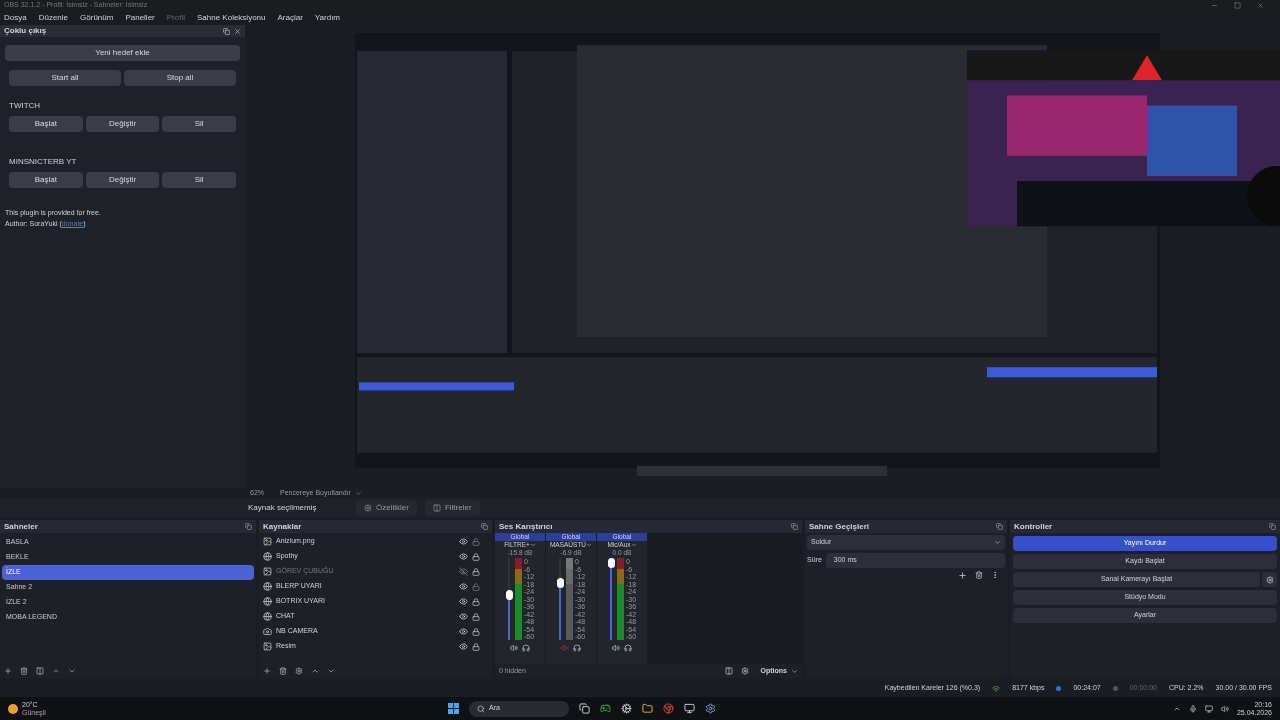 The image size is (1280, 720). I want to click on eye-off-icon, so click(463, 571).